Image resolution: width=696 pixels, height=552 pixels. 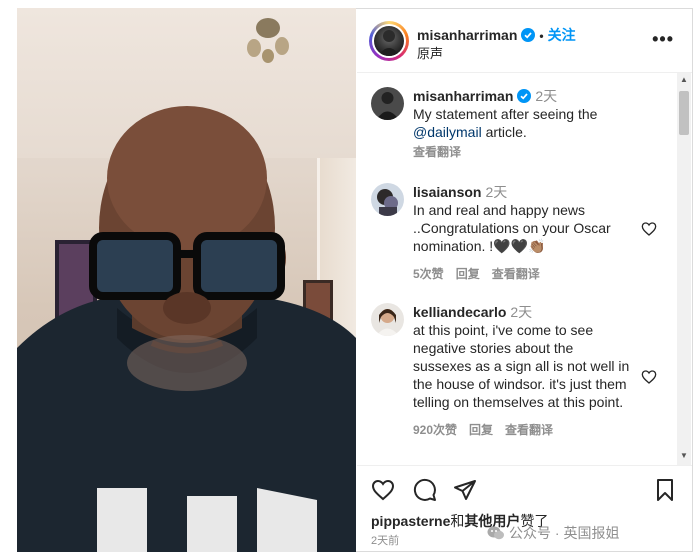 I want to click on share-icon, so click(x=465, y=490).